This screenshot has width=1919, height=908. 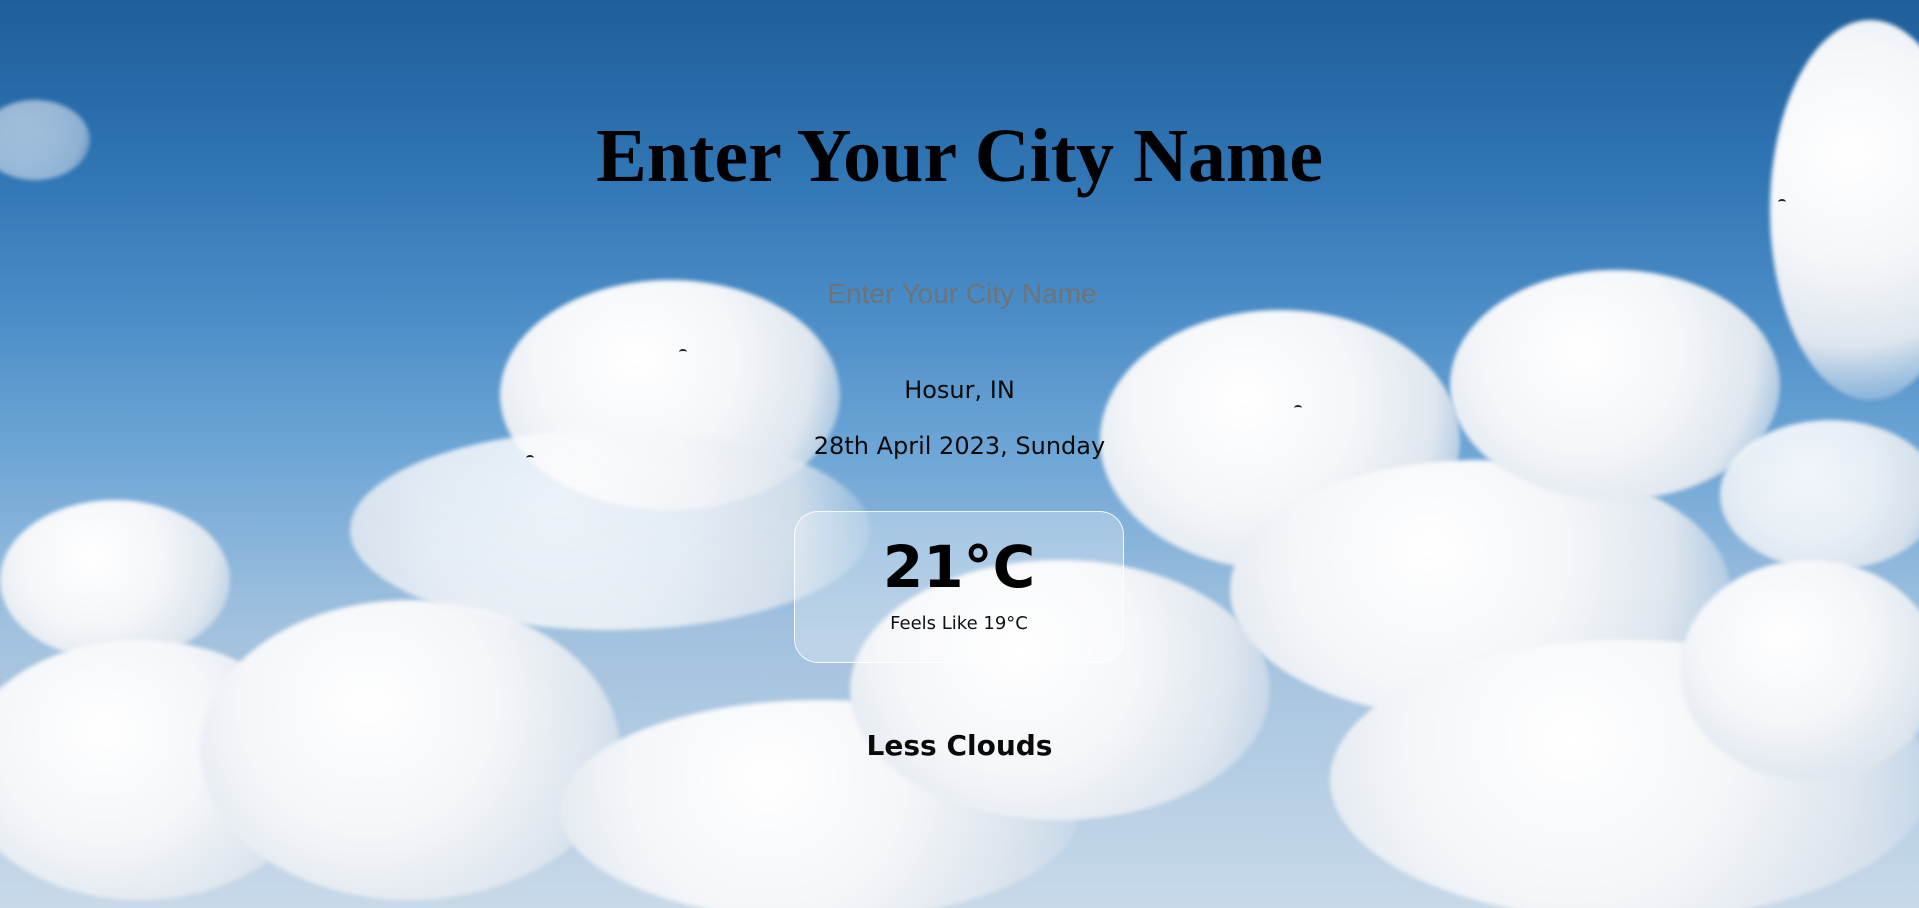 I want to click on date-label: 28th April 2023, Sunday, so click(x=959, y=446).